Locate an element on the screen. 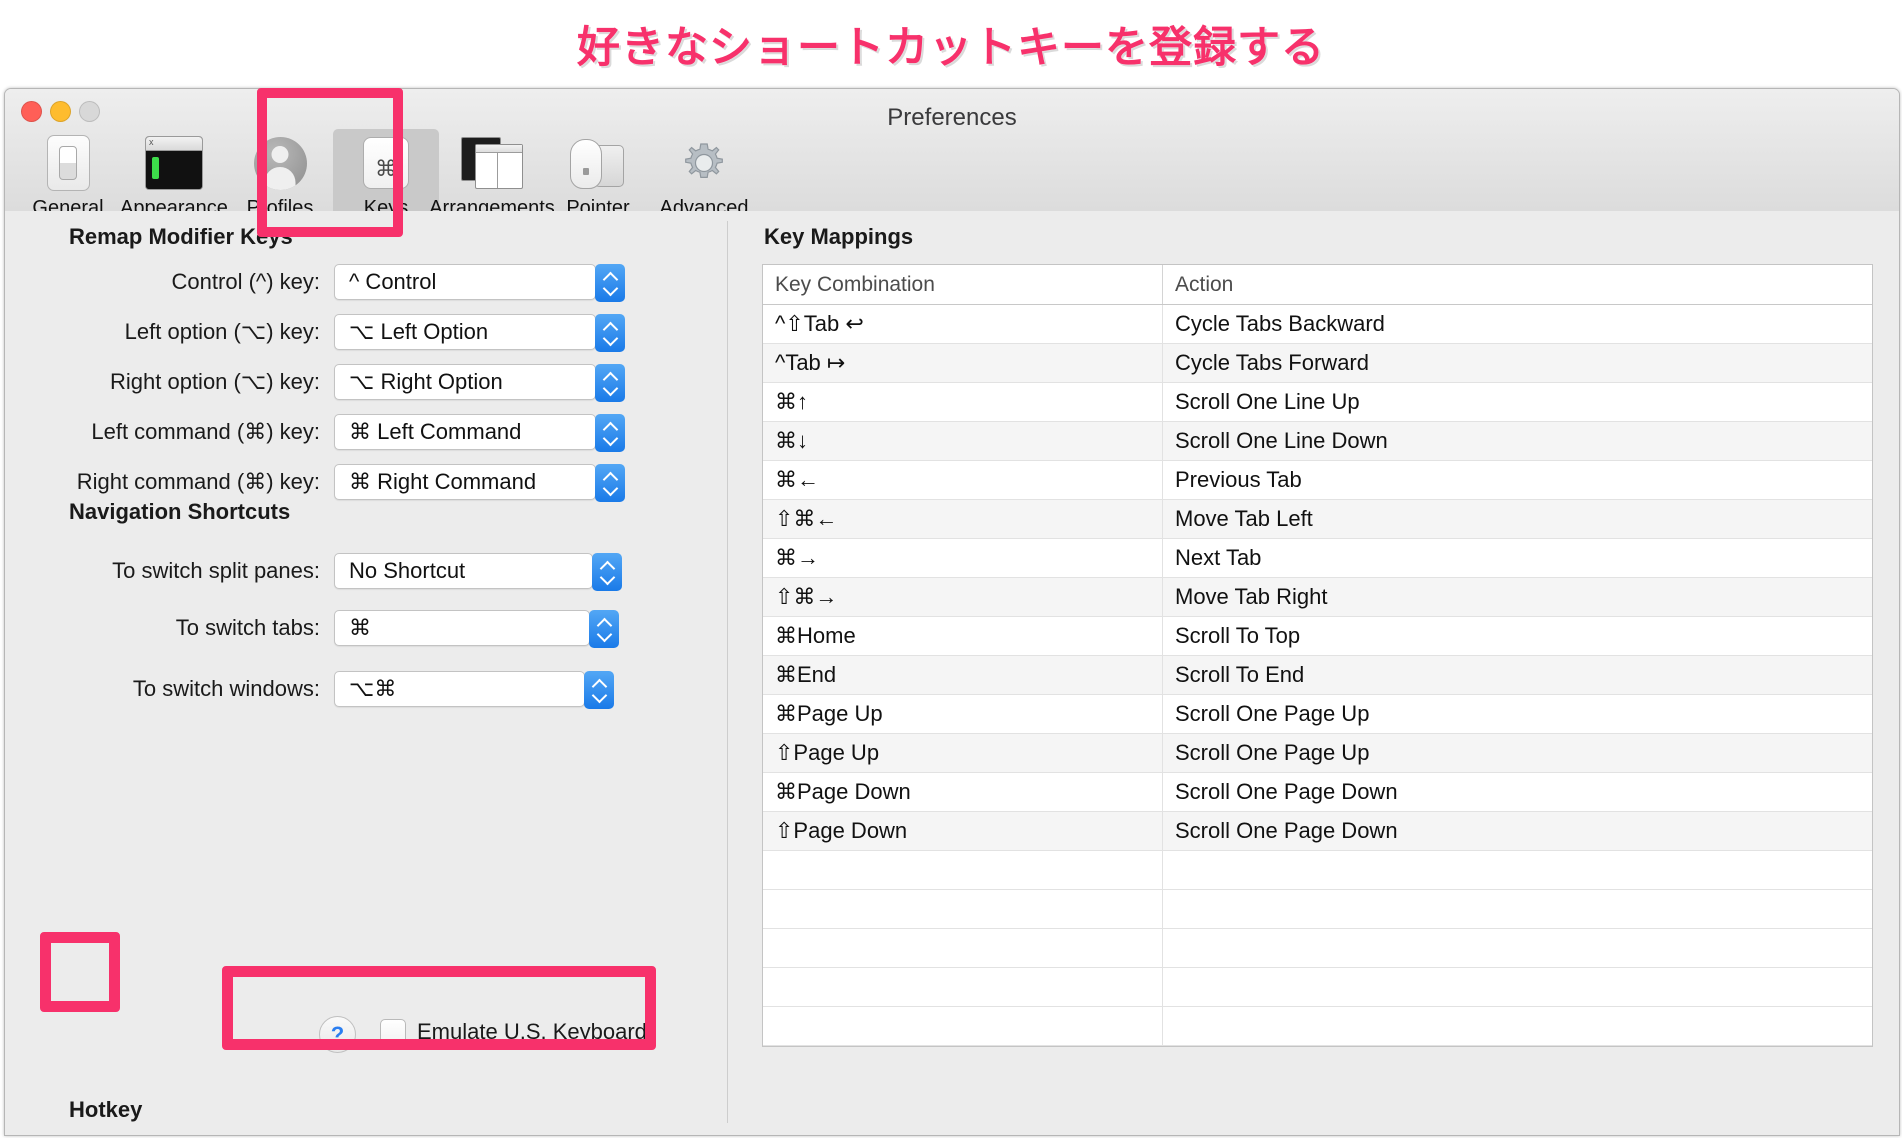  stepper-switch-tabs is located at coordinates (604, 629).